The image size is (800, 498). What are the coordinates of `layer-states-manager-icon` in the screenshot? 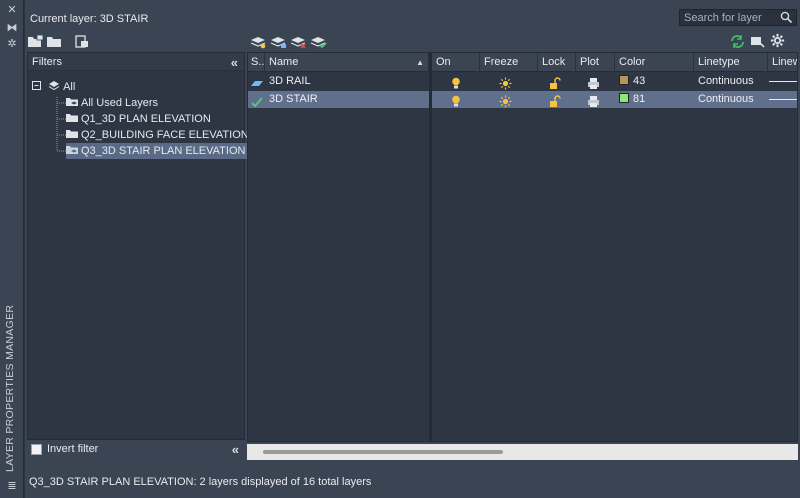 It's located at (81, 41).